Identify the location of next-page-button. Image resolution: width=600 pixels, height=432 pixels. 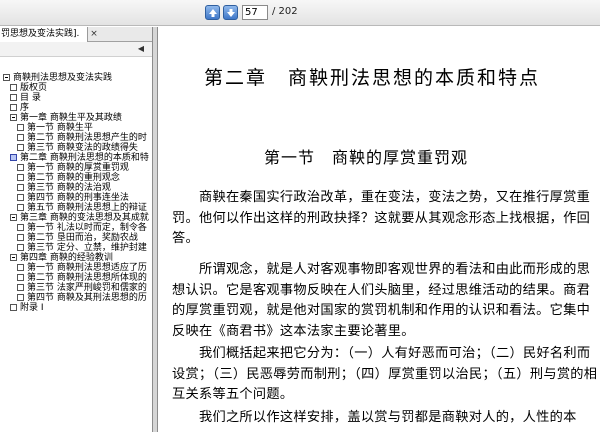
(230, 12).